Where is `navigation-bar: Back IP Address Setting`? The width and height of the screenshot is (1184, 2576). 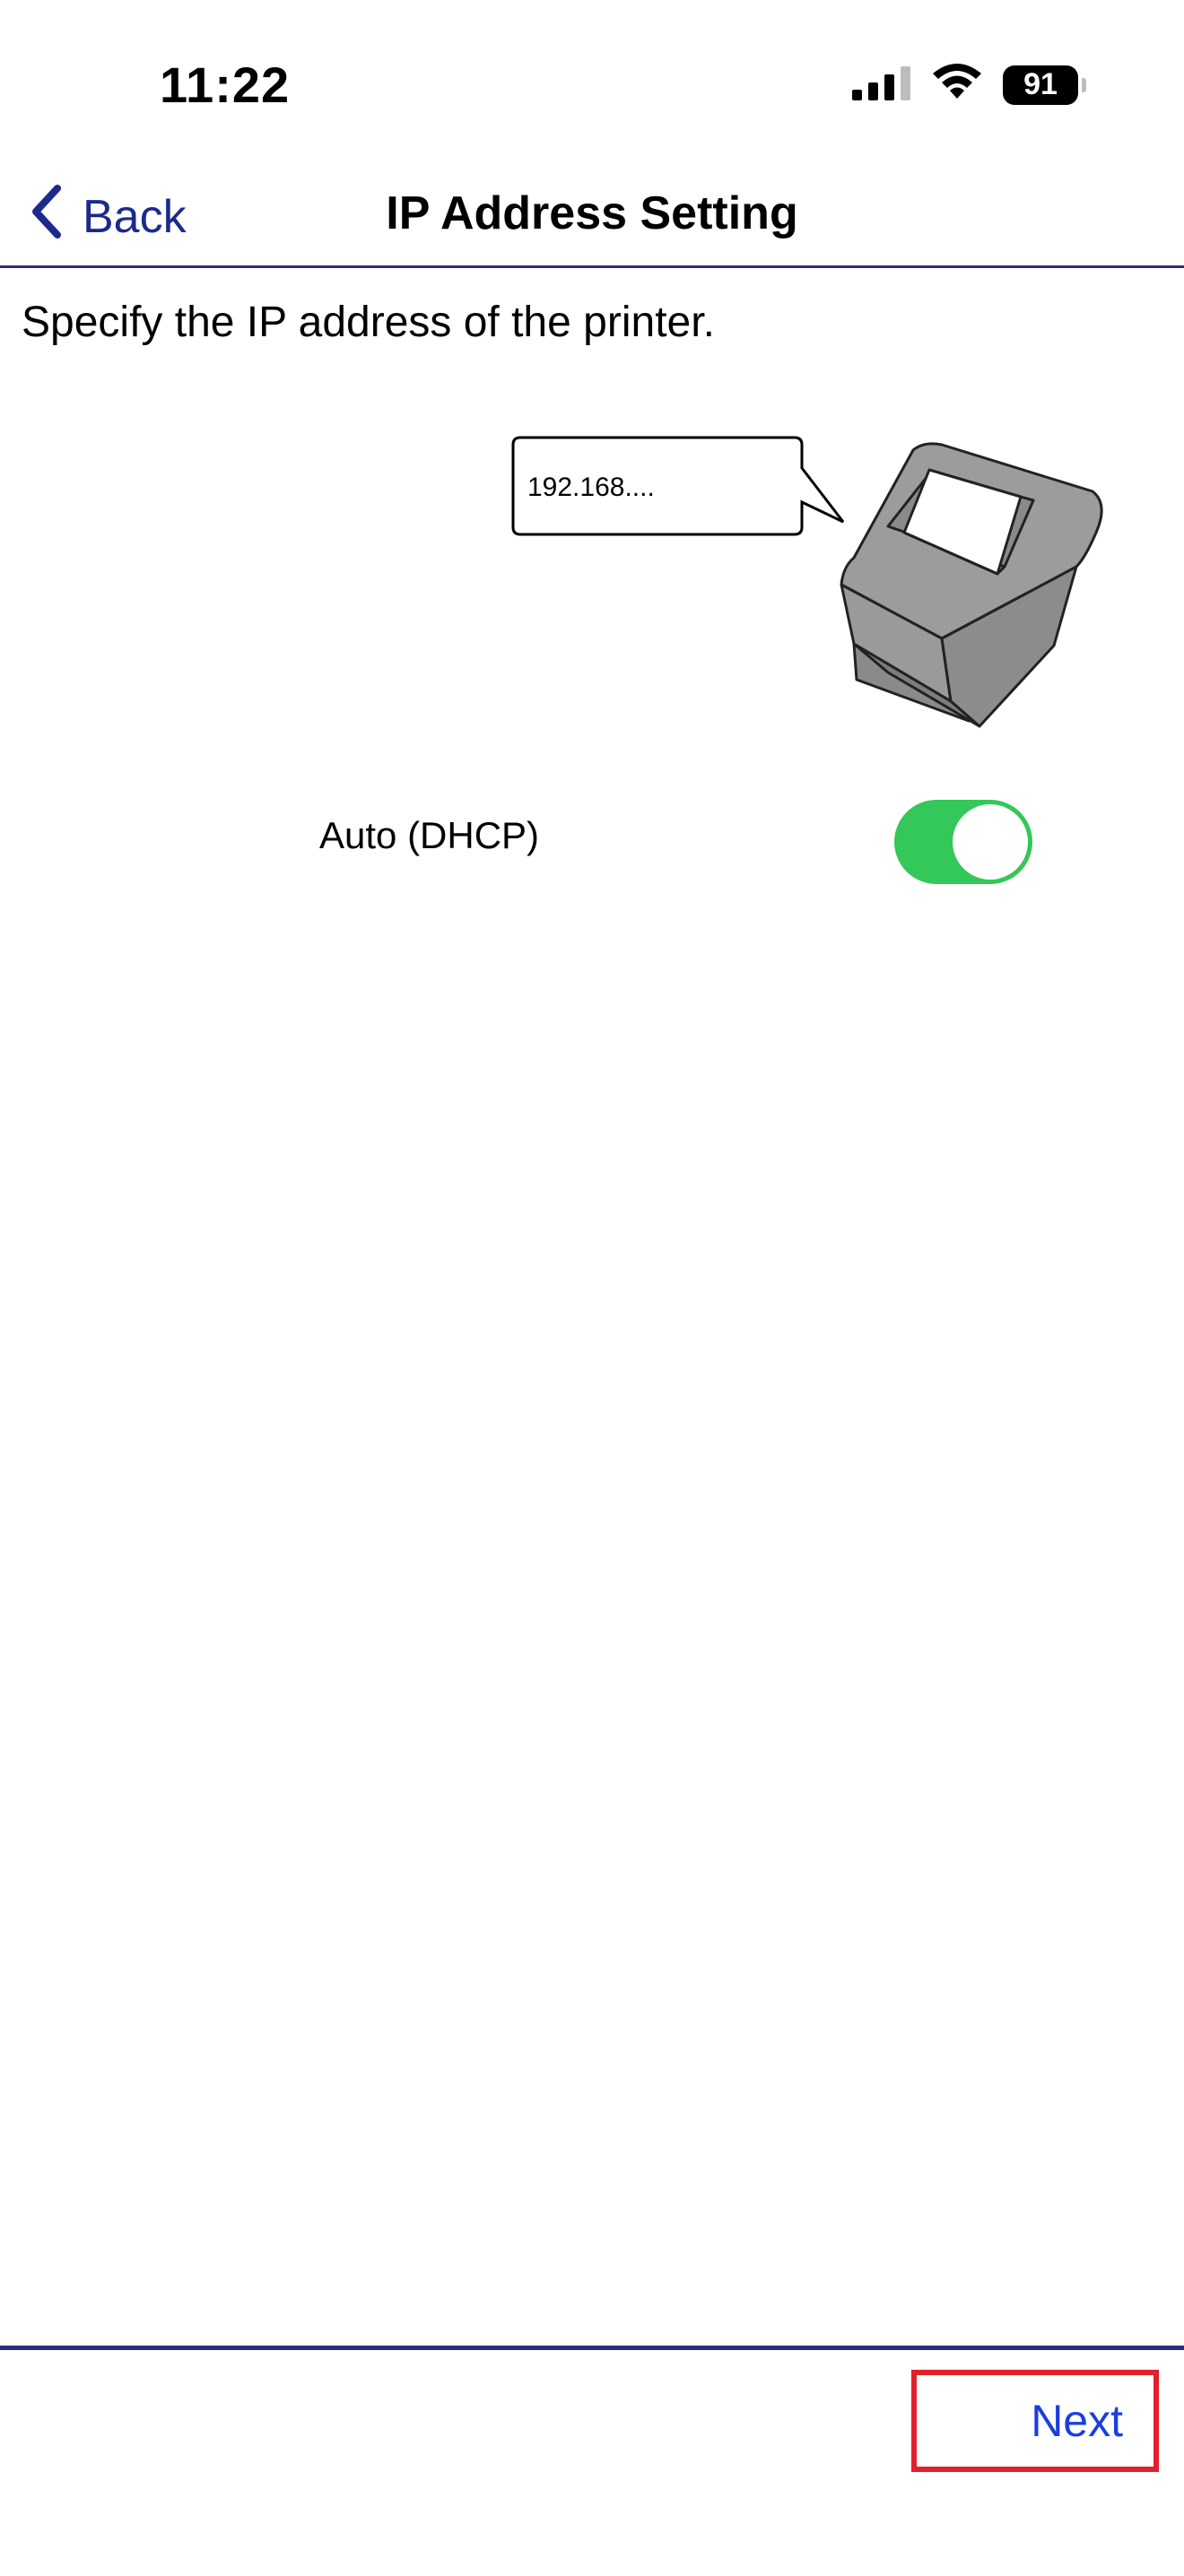 navigation-bar: Back IP Address Setting is located at coordinates (592, 219).